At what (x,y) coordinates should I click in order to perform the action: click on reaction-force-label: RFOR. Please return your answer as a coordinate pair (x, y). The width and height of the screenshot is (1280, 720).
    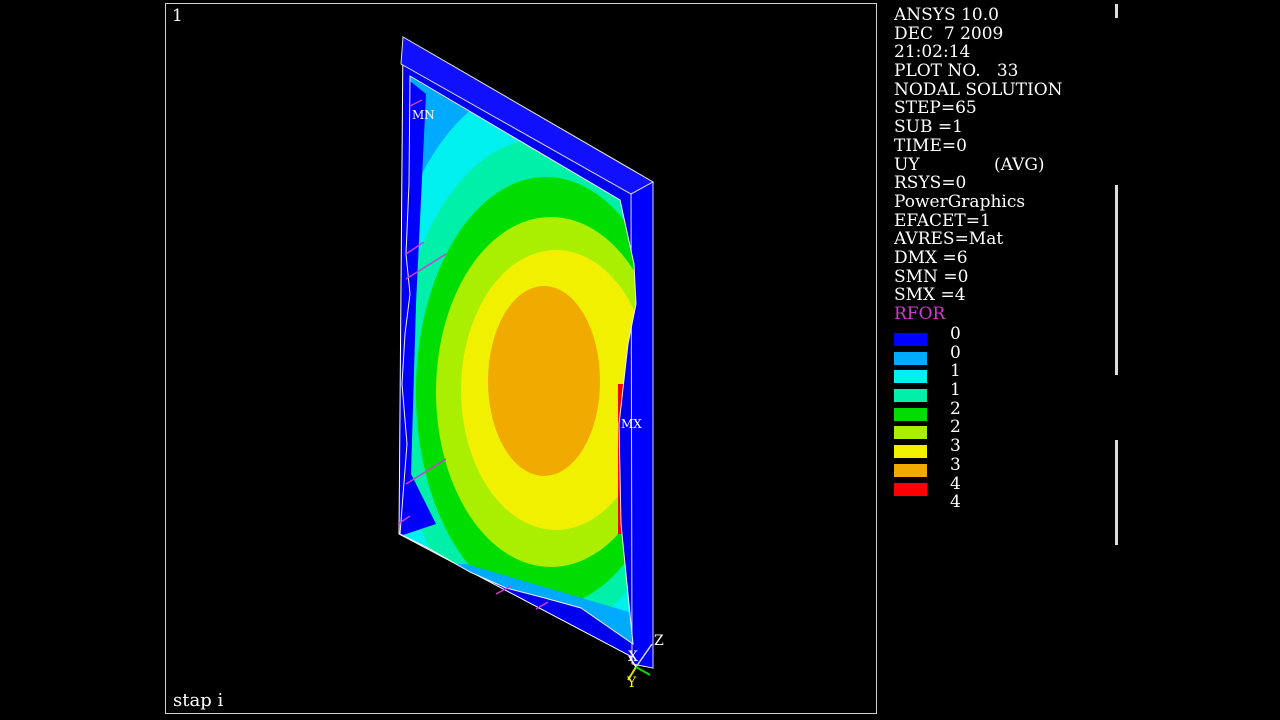
    Looking at the image, I should click on (920, 314).